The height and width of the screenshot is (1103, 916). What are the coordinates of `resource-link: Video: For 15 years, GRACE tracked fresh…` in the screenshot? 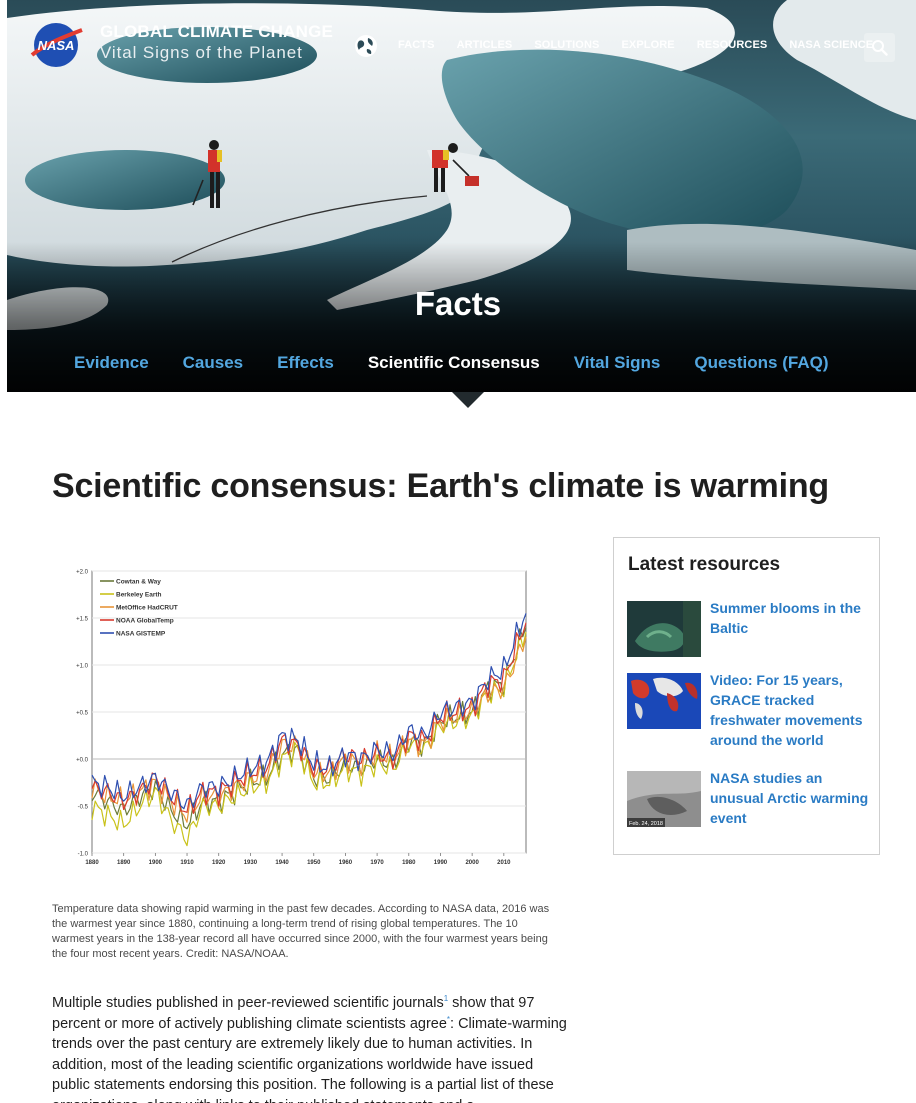 It's located at (791, 710).